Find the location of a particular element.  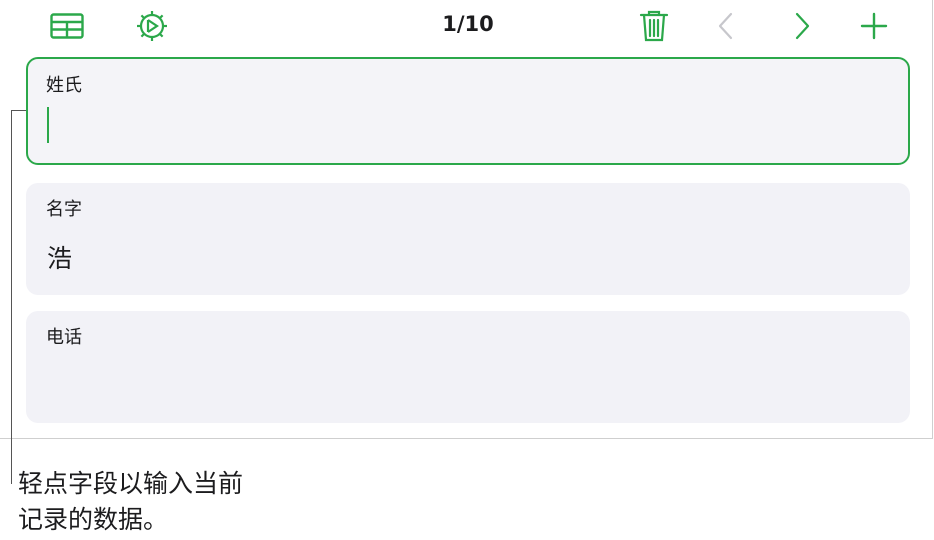

next-record-button is located at coordinates (802, 26).